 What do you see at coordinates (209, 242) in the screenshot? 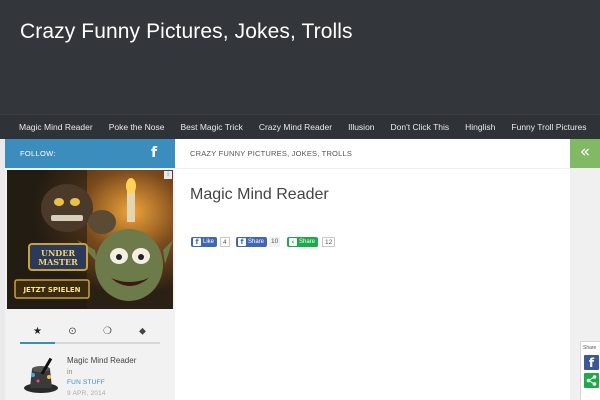
I see `like-label: Like` at bounding box center [209, 242].